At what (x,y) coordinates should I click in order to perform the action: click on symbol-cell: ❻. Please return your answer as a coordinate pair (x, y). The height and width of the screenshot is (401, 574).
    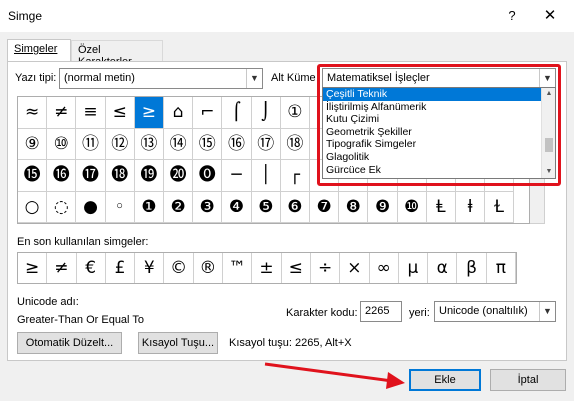
    Looking at the image, I should click on (295, 207).